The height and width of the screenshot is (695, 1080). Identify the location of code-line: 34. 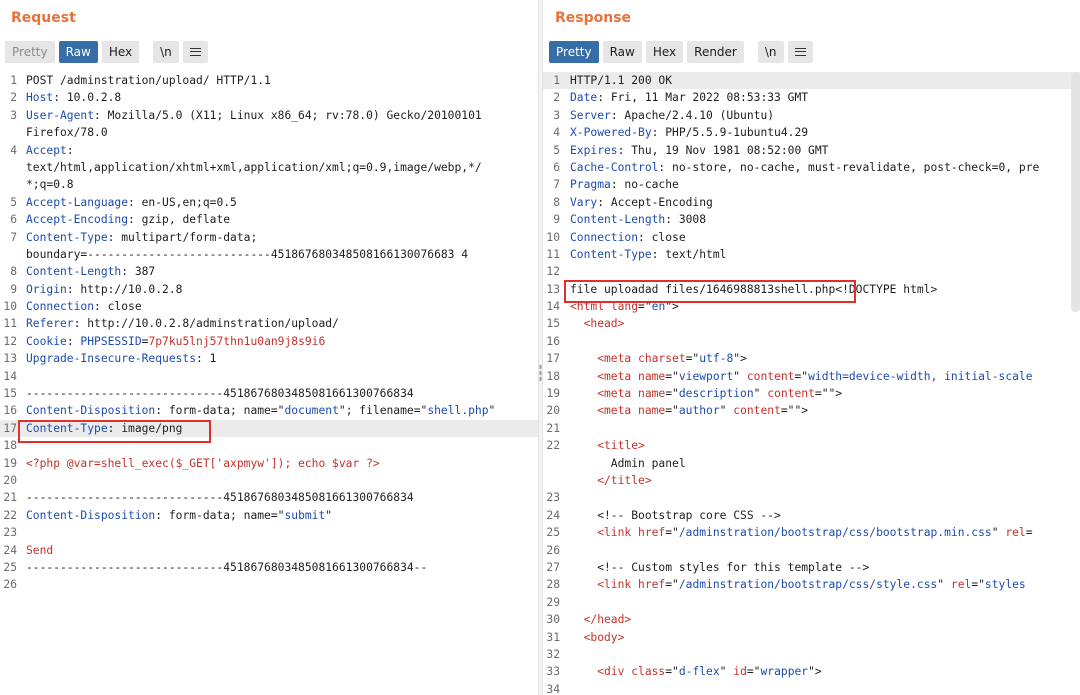
(811, 688).